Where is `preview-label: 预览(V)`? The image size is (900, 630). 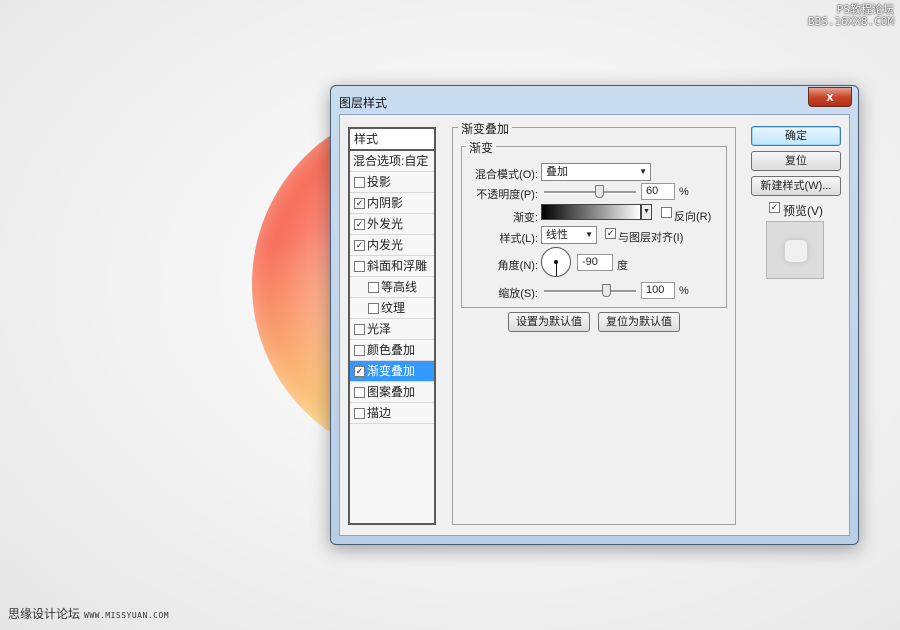 preview-label: 预览(V) is located at coordinates (803, 211).